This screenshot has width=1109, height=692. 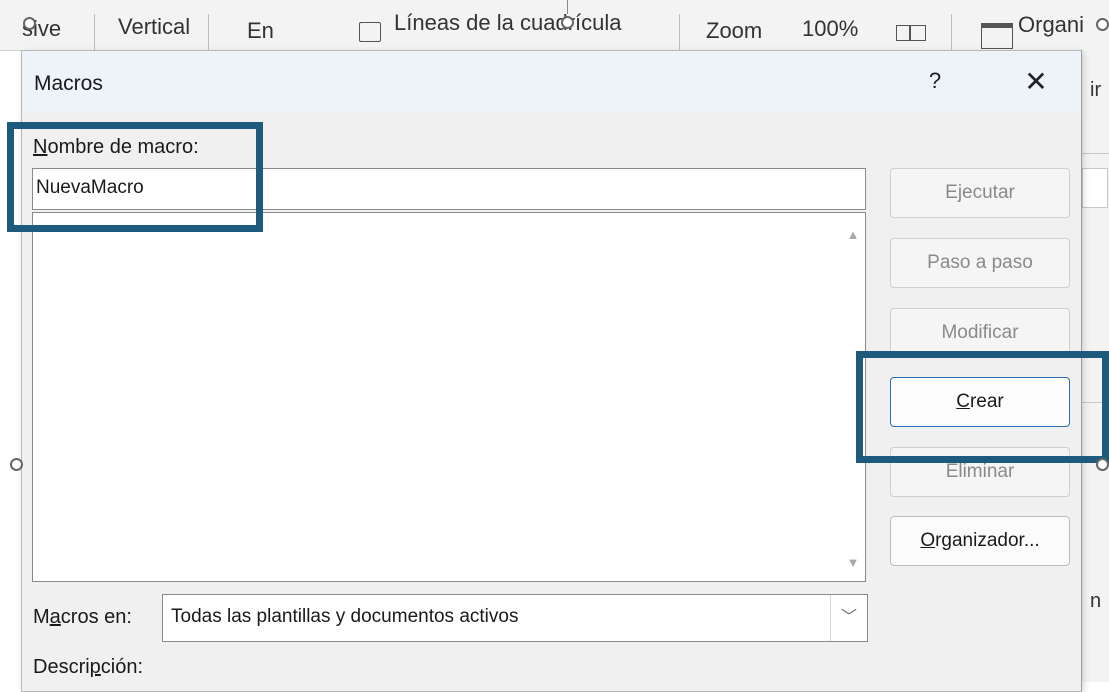 I want to click on dialog-titlebar: Macros ? ✕, so click(x=551, y=82).